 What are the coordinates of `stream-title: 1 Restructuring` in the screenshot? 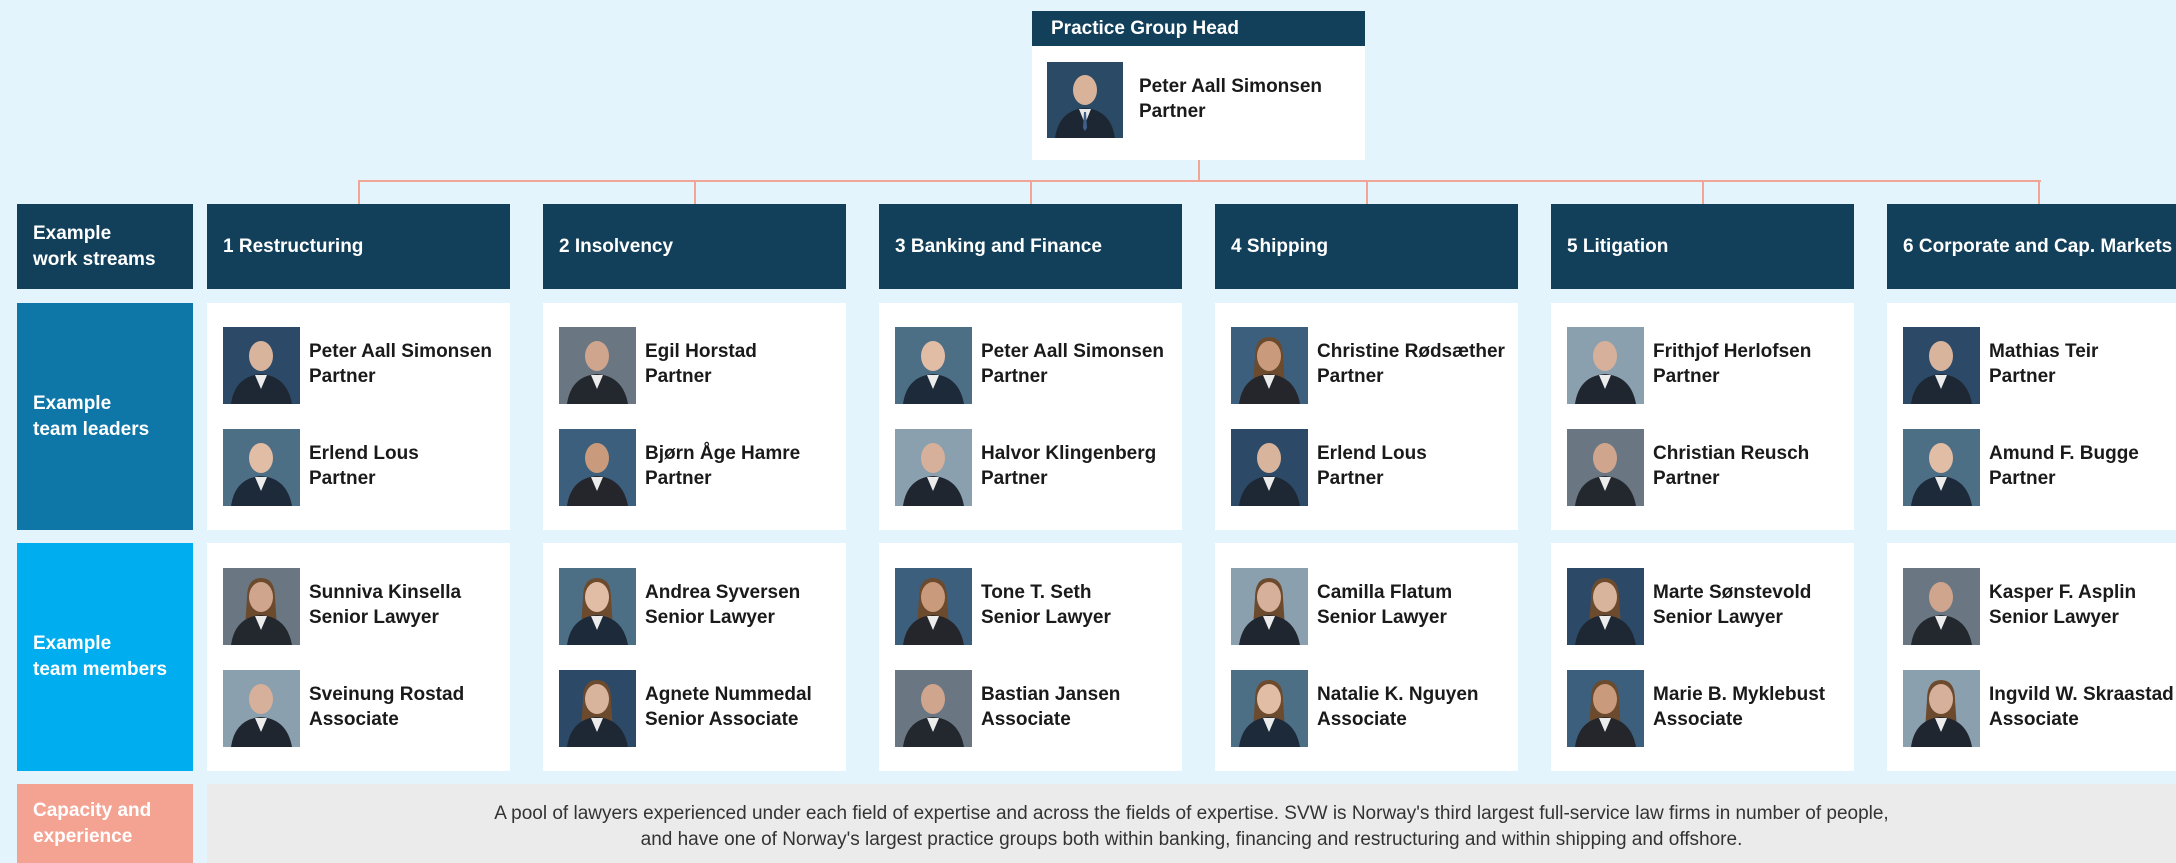 It's located at (293, 246).